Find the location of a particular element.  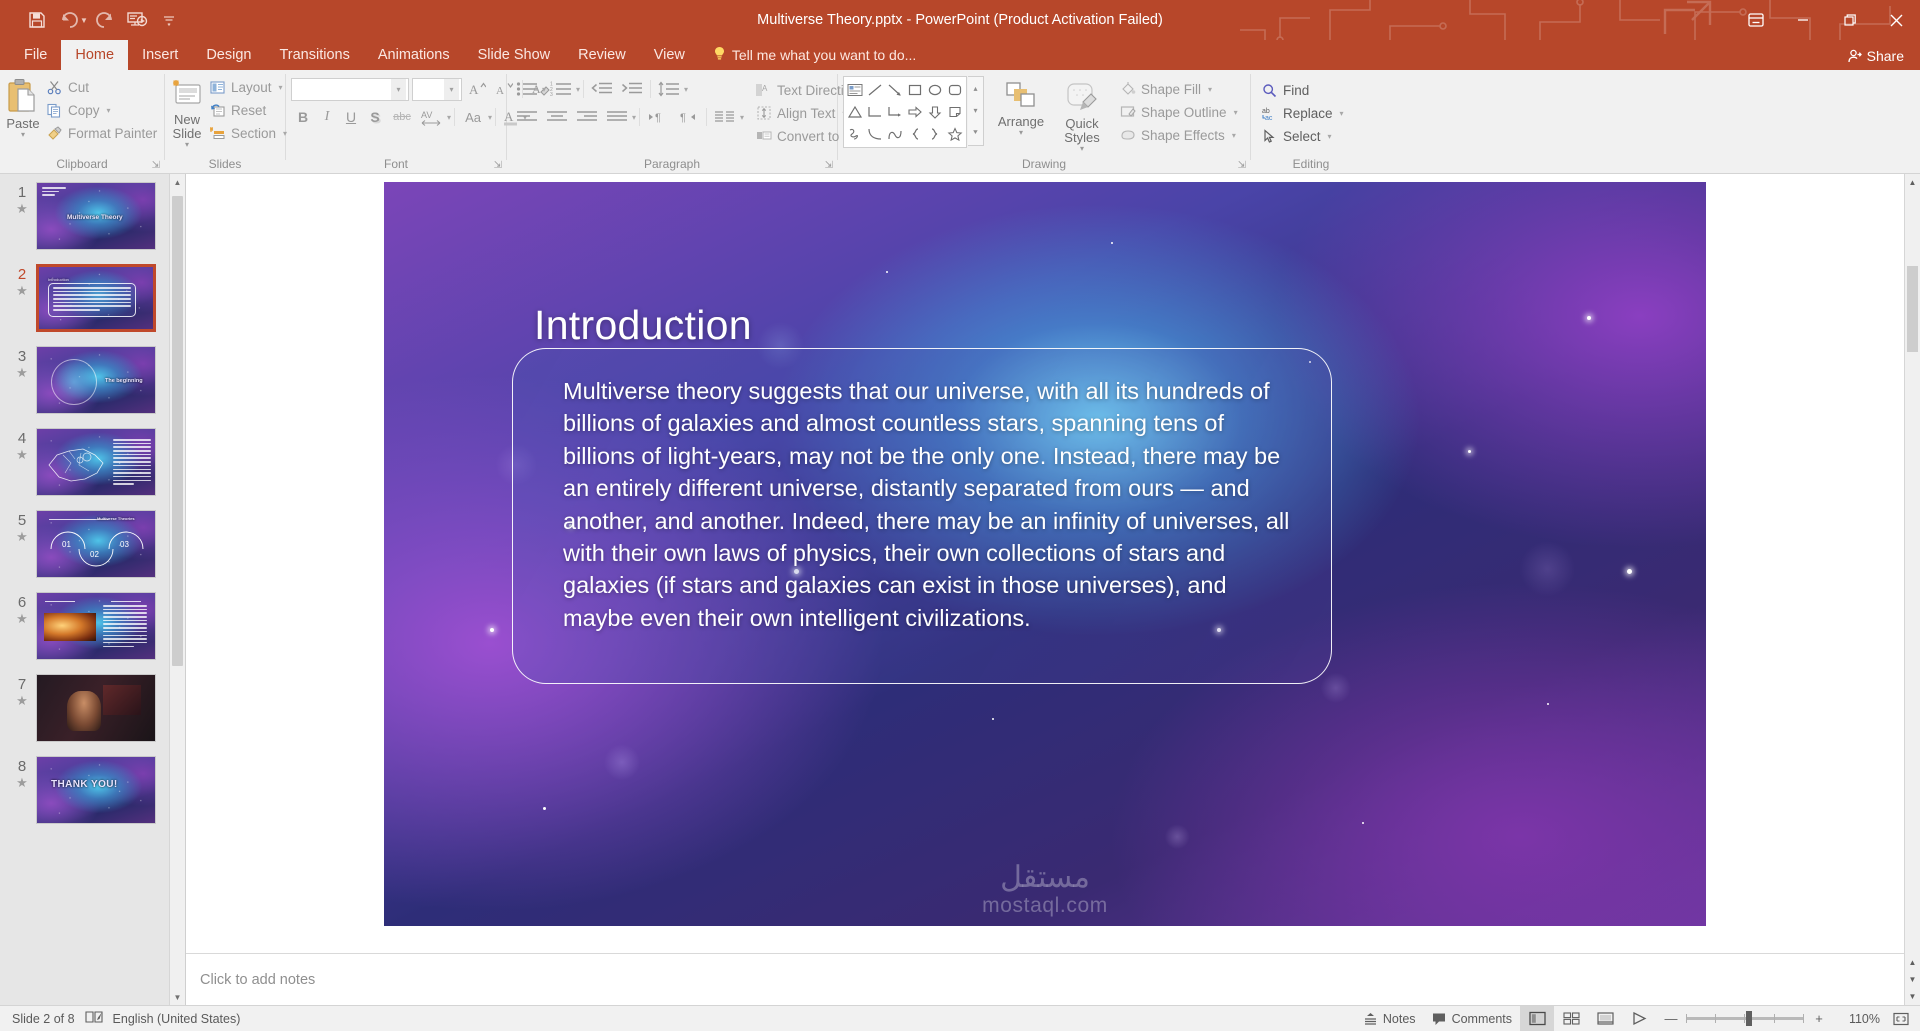

bullets-icon is located at coordinates (527, 89).